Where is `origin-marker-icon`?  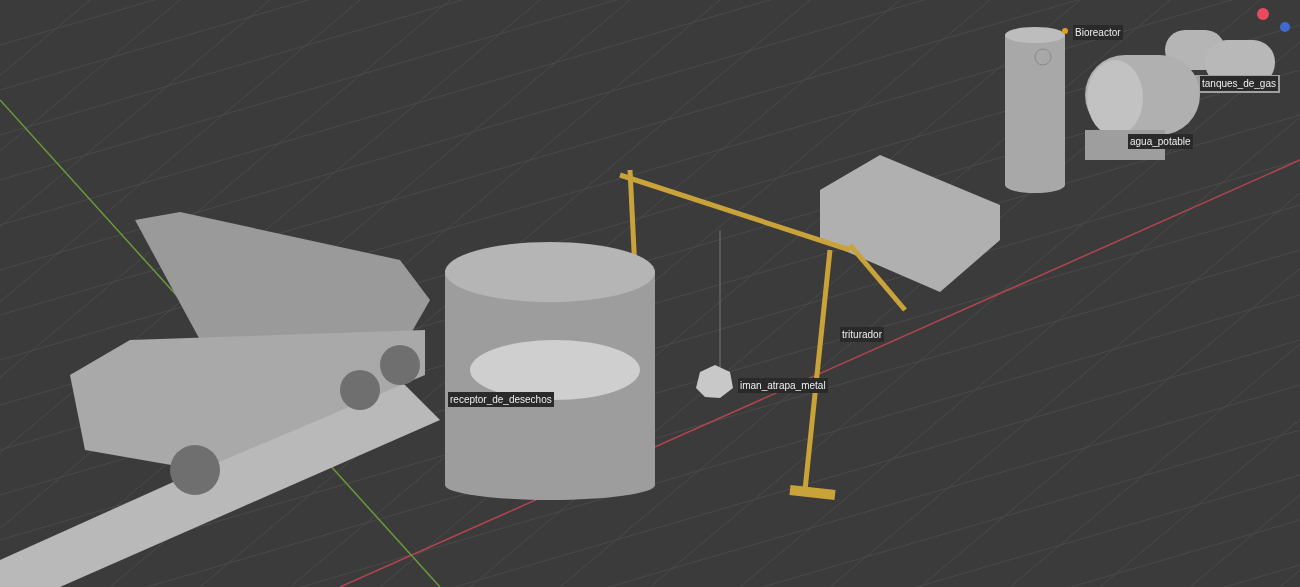 origin-marker-icon is located at coordinates (1065, 31).